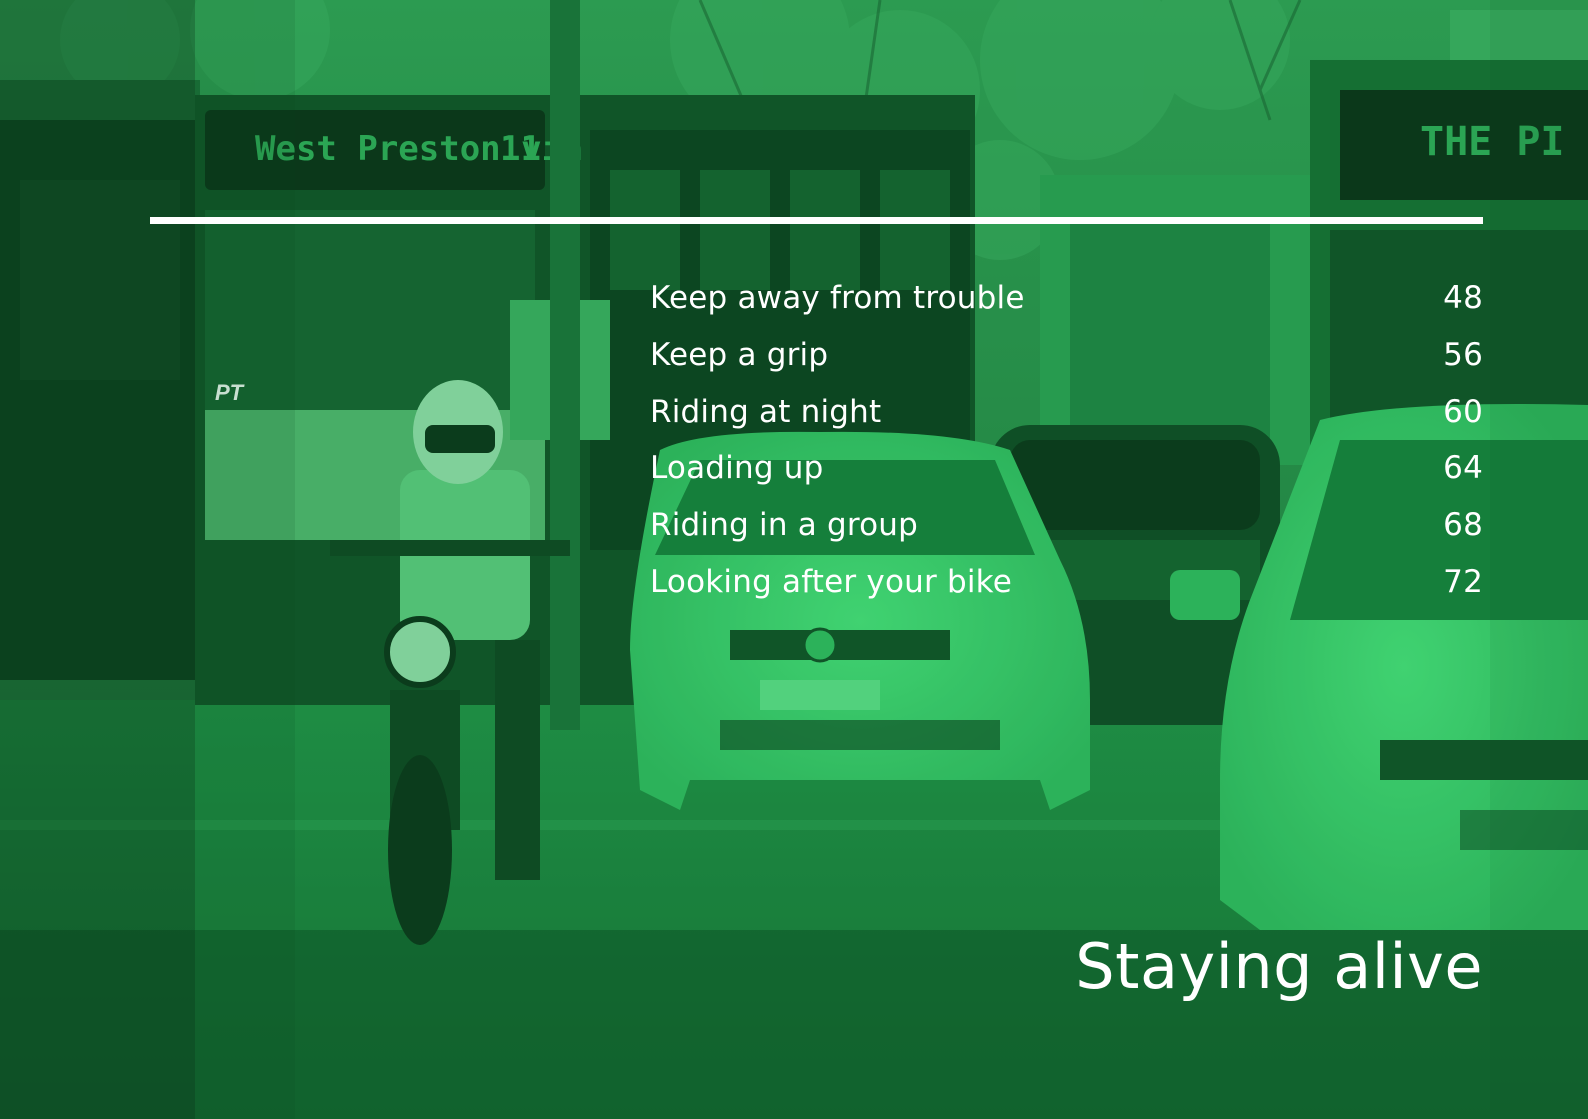 This screenshot has width=1588, height=1119. Describe the element at coordinates (831, 581) in the screenshot. I see `toc-entry-title: Looking after your bike` at that location.